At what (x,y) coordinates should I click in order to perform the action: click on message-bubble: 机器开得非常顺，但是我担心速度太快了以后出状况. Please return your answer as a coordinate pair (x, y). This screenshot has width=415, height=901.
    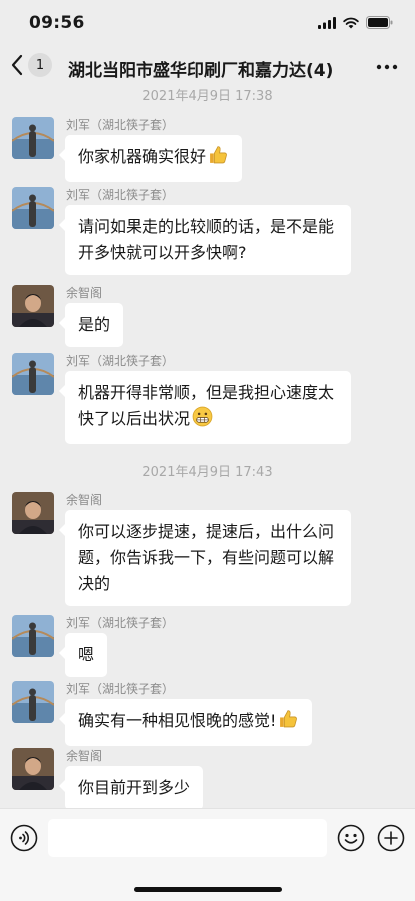
    Looking at the image, I should click on (205, 407).